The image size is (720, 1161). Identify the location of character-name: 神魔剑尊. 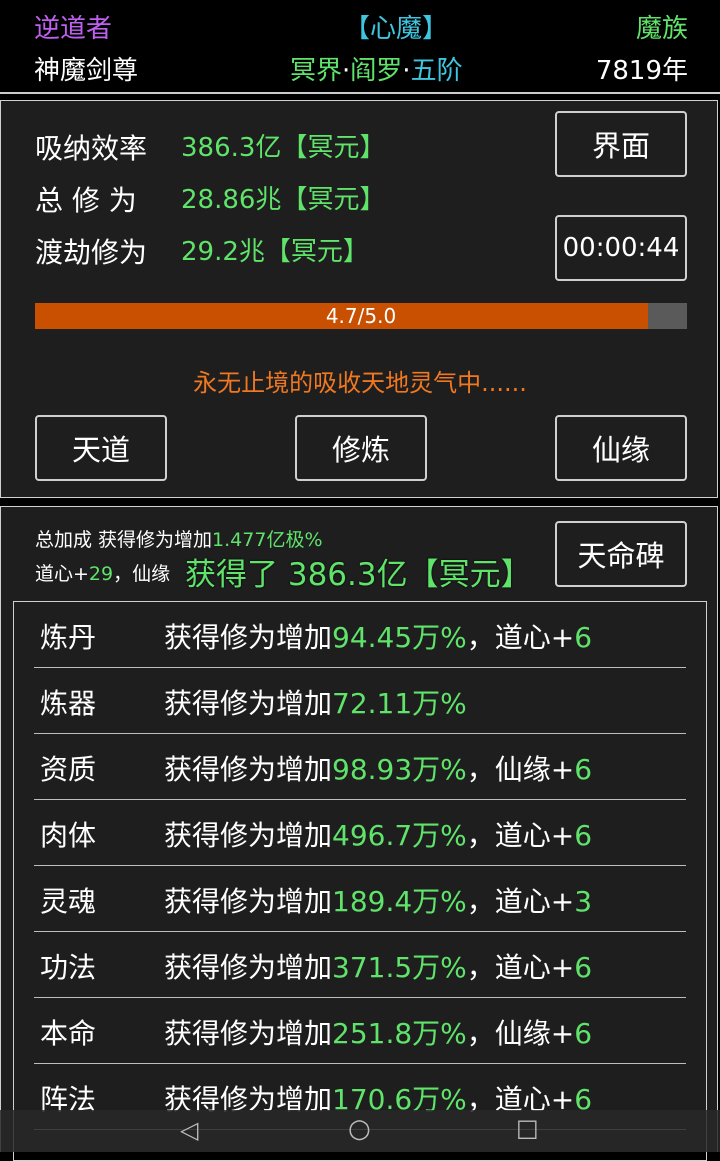
(86, 71).